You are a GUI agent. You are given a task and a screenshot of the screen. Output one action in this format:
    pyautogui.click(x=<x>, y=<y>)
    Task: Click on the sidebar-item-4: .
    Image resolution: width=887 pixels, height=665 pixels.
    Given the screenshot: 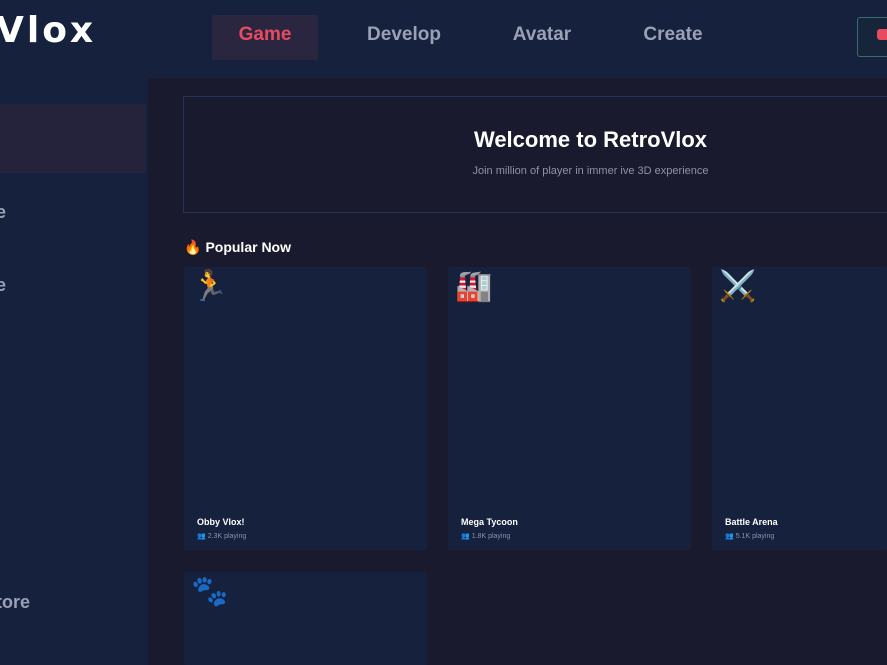 What is the action you would take?
    pyautogui.click(x=71, y=350)
    